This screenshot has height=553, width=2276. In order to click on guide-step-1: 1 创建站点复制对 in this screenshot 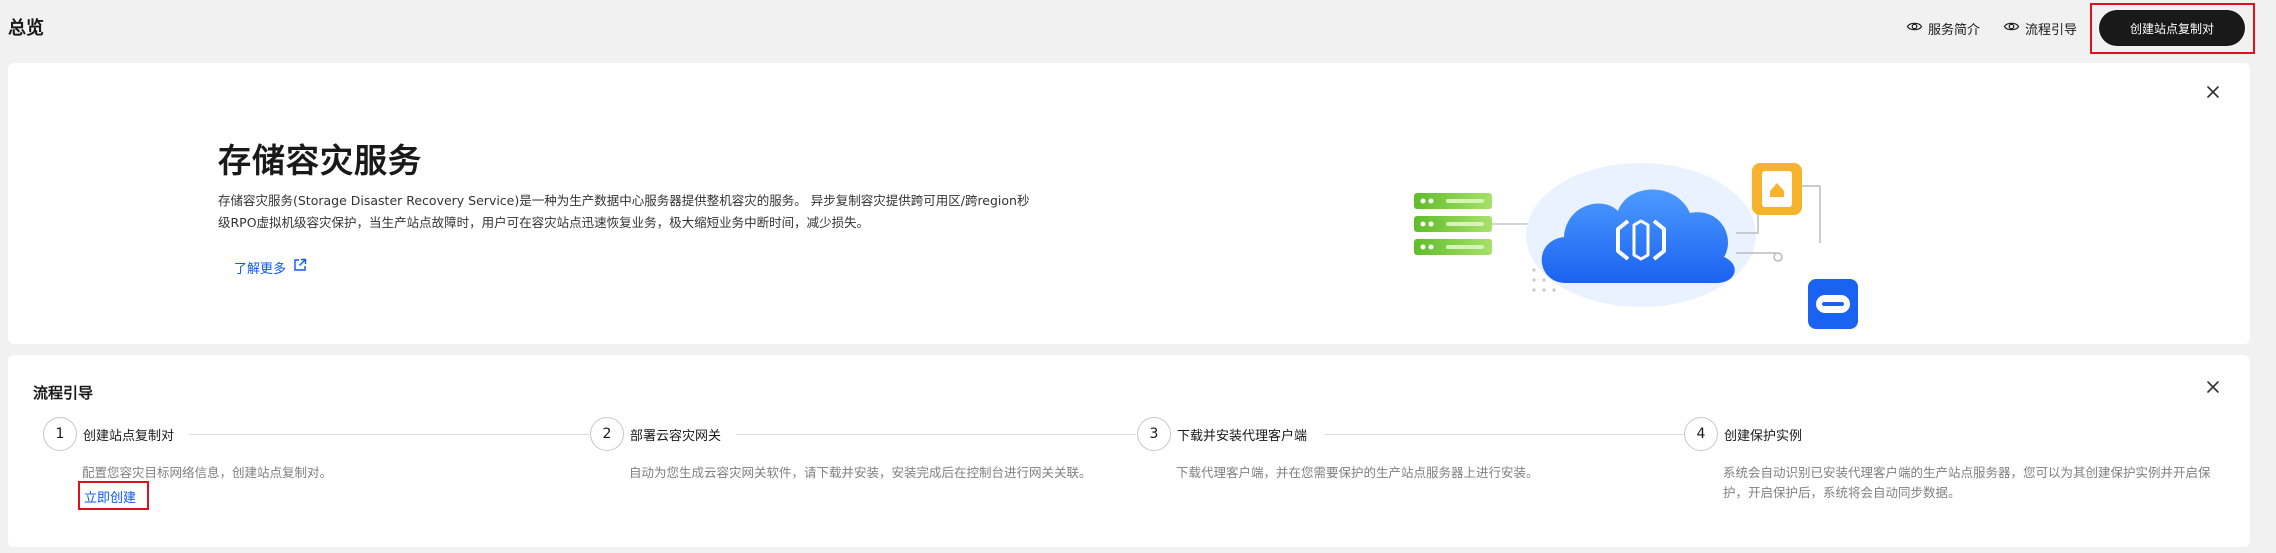, I will do `click(317, 434)`.